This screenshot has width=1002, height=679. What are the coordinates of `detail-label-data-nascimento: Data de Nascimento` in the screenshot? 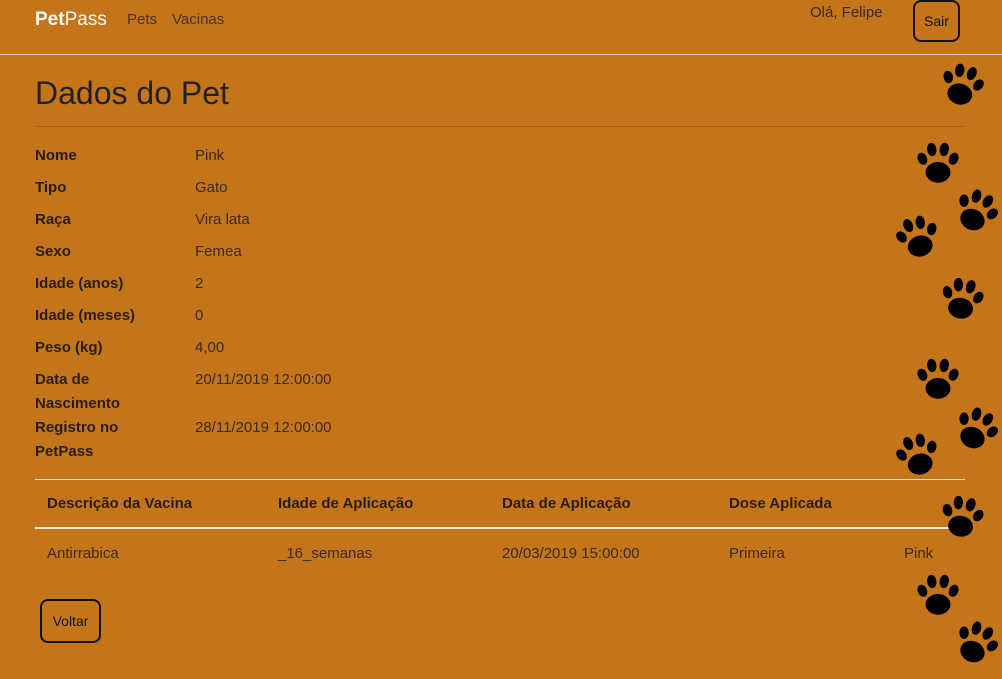 It's located at (78, 391).